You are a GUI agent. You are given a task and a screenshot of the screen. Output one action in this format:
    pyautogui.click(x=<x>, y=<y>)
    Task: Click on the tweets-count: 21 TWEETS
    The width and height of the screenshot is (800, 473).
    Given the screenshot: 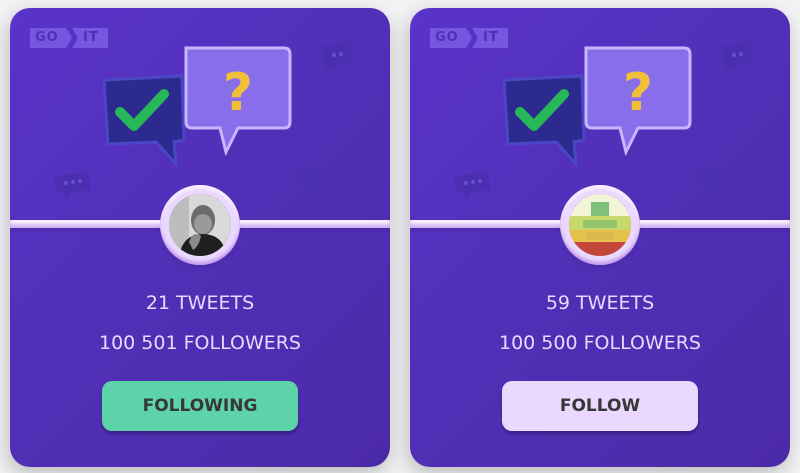 What is the action you would take?
    pyautogui.click(x=200, y=303)
    